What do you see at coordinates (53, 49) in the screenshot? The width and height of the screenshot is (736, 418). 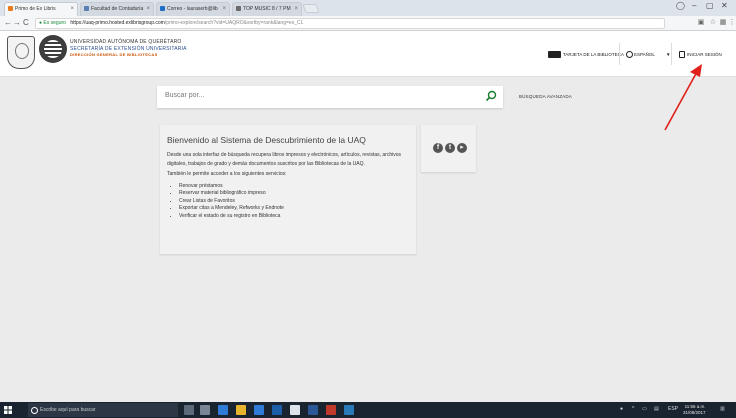 I see `library-logo` at bounding box center [53, 49].